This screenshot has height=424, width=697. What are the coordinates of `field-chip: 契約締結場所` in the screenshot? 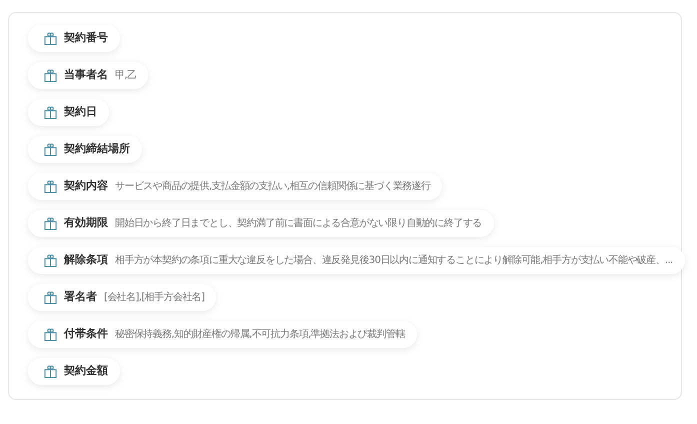 It's located at (85, 149).